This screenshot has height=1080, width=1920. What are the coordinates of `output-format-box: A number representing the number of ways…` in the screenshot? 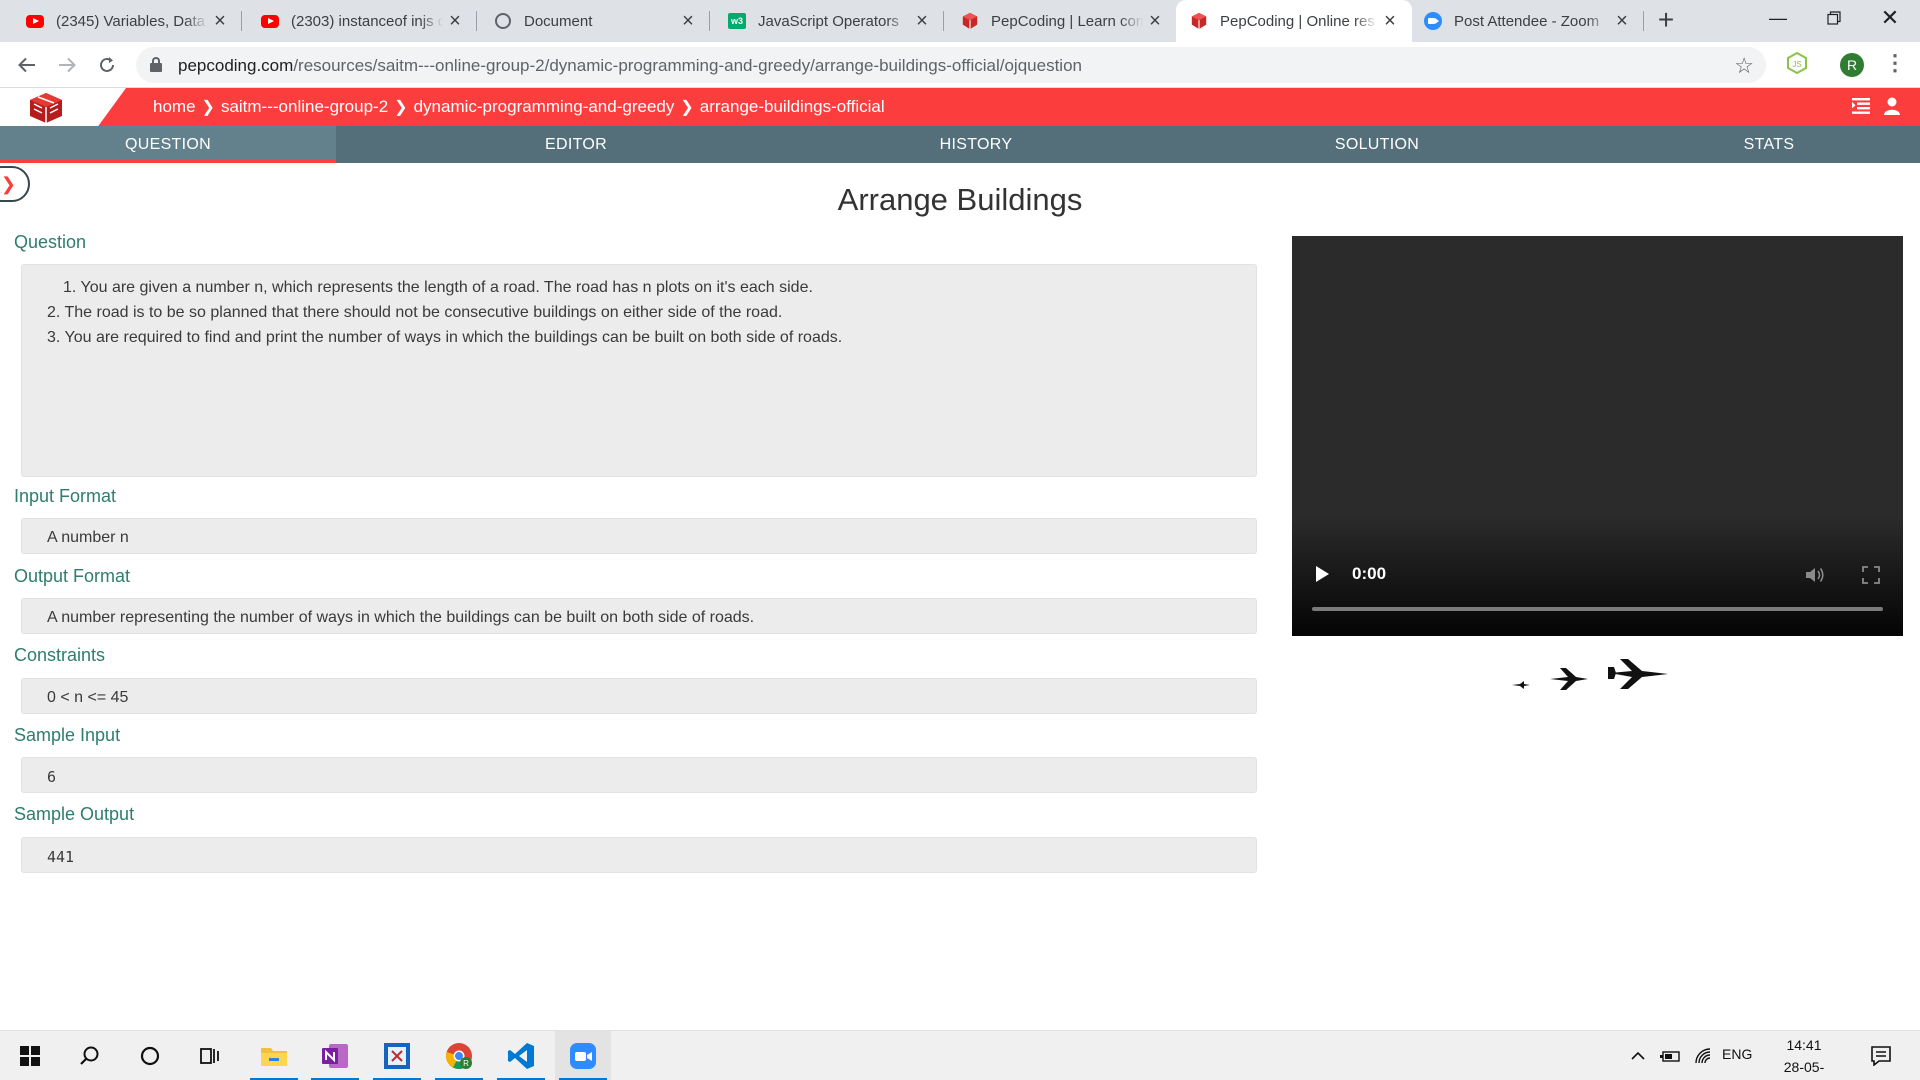 It's located at (639, 616).